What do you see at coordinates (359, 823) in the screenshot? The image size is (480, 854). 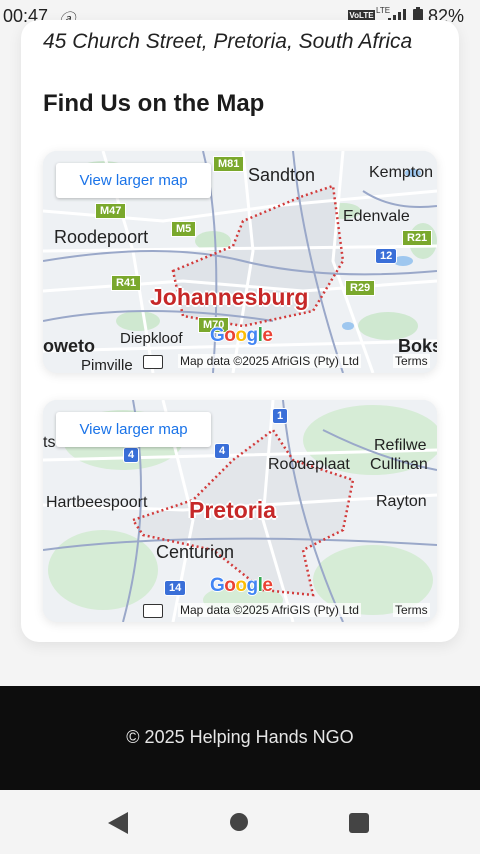 I see `recent-apps-icon` at bounding box center [359, 823].